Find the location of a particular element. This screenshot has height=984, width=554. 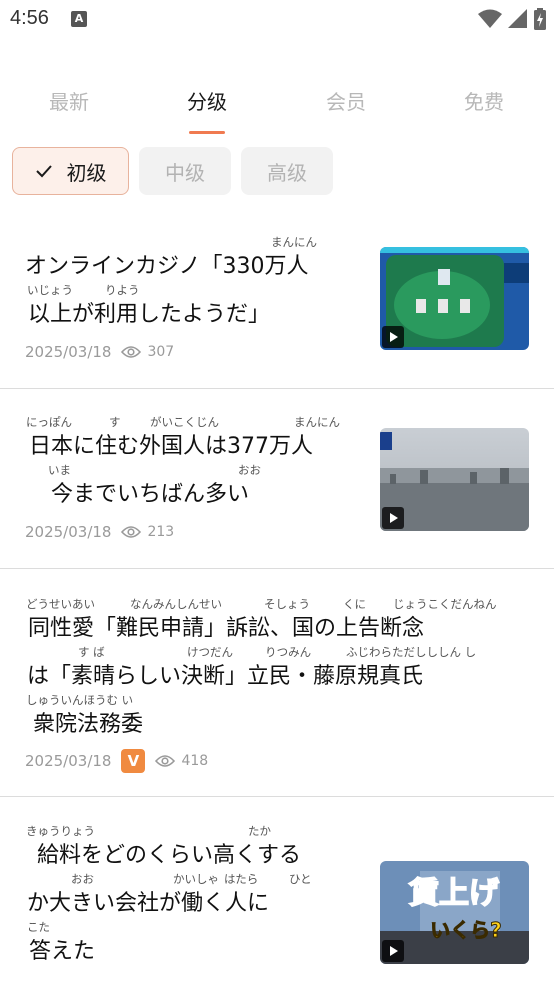

status-icons is located at coordinates (512, 19).